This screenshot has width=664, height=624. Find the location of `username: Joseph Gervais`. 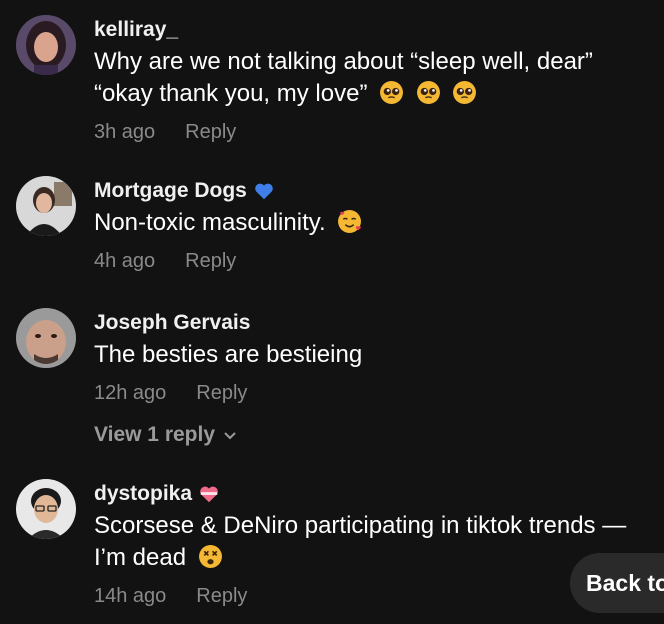

username: Joseph Gervais is located at coordinates (172, 323).